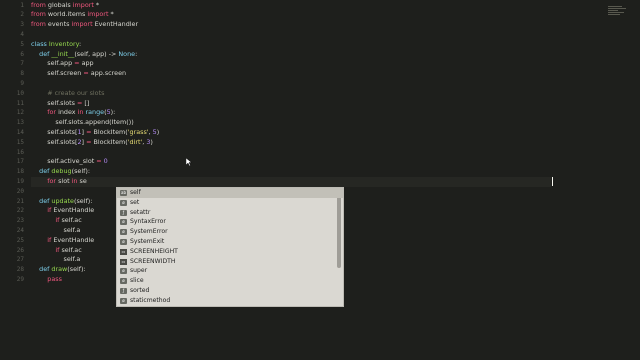 This screenshot has height=360, width=640. What do you see at coordinates (110, 141) in the screenshot?
I see `code-token: BlockItem(` at bounding box center [110, 141].